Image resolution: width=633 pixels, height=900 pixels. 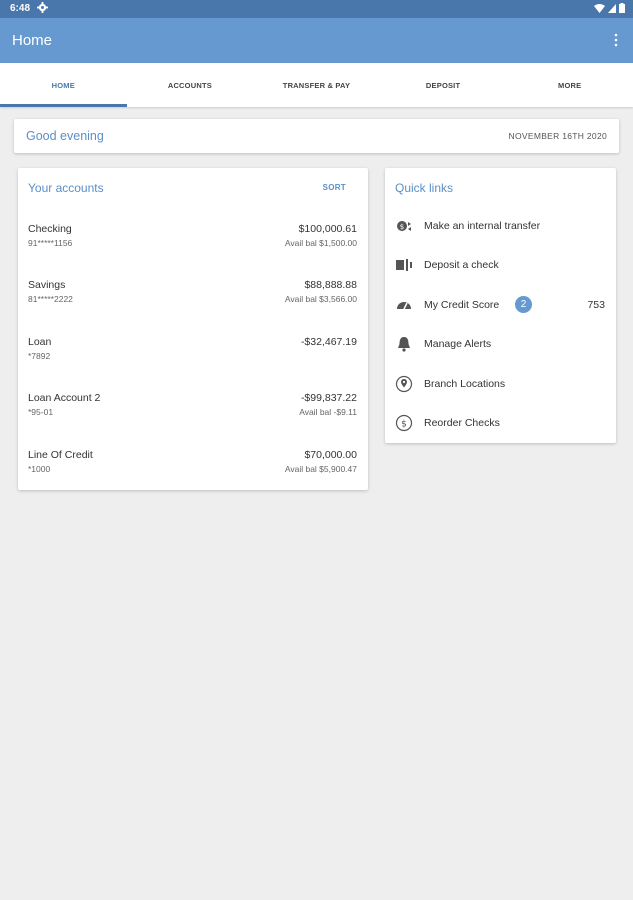 What do you see at coordinates (569, 85) in the screenshot?
I see `tab-more: MORE` at bounding box center [569, 85].